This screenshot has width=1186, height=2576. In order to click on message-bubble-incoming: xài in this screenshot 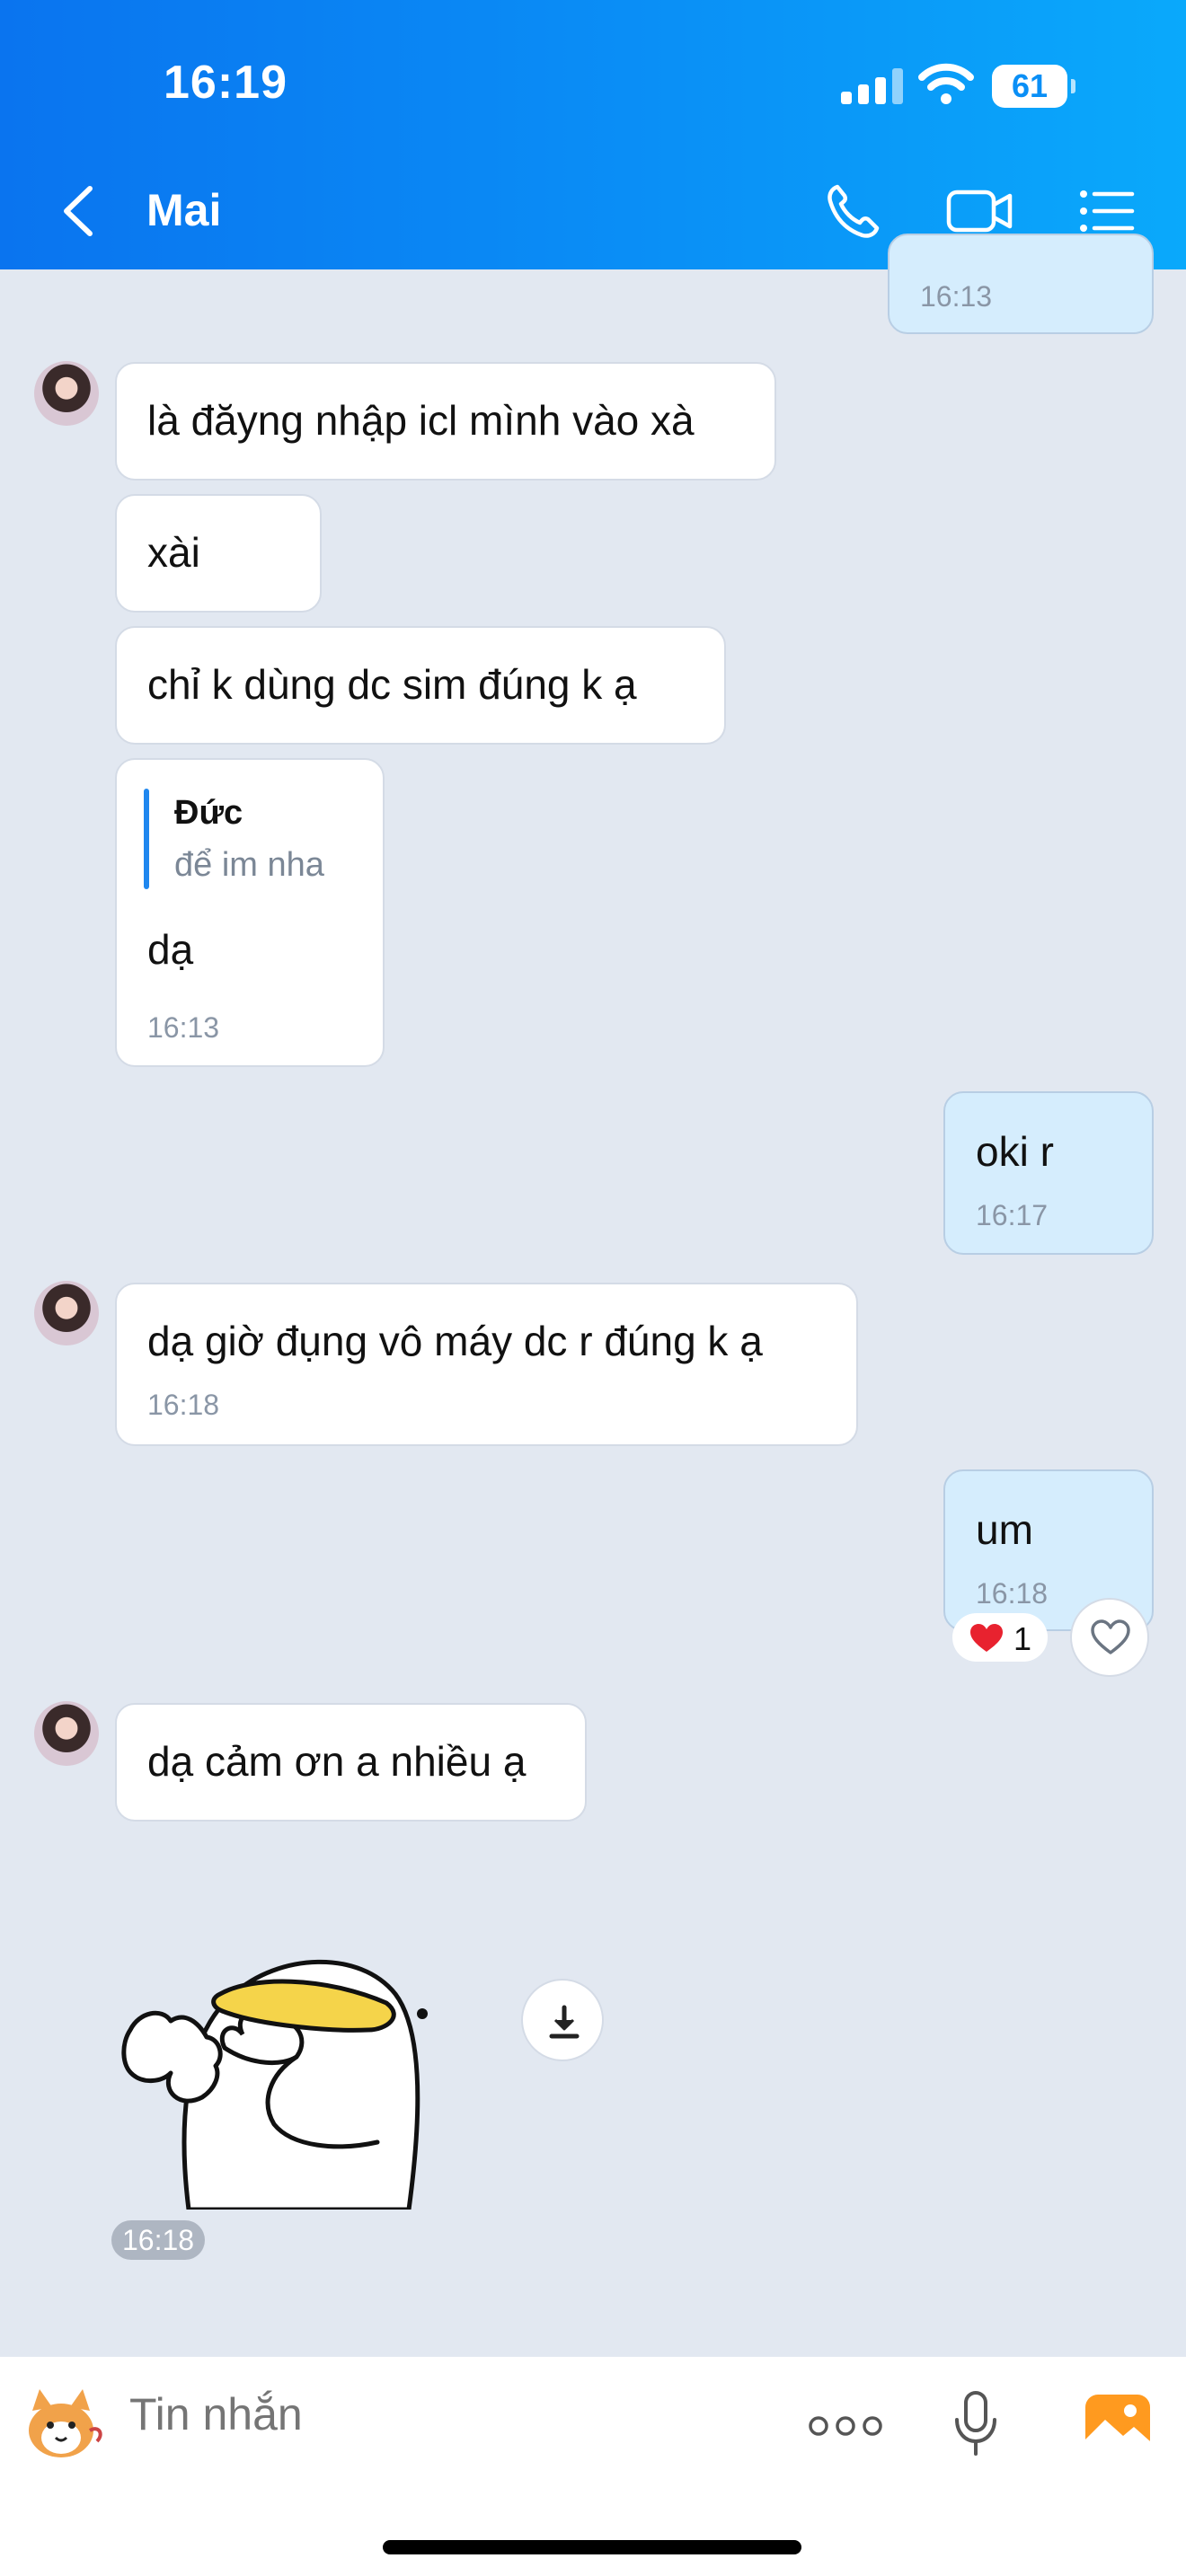, I will do `click(218, 553)`.